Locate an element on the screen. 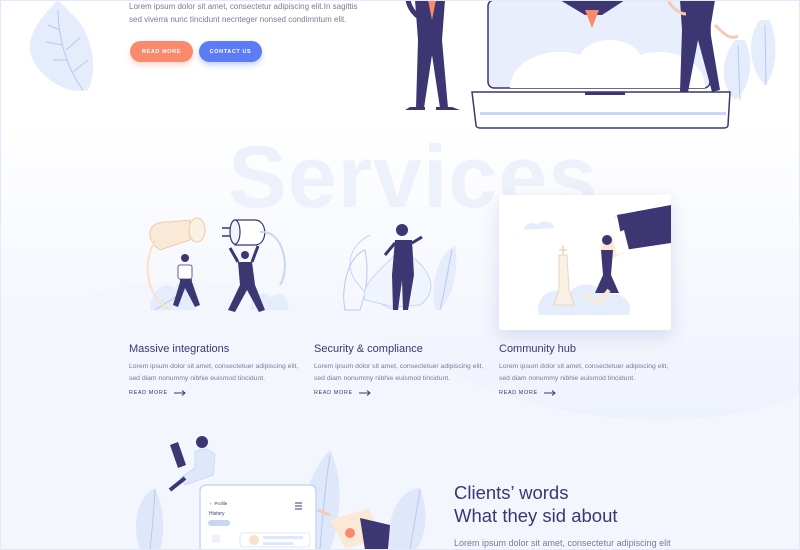 The image size is (800, 550). clients-title-line2: What they sid about is located at coordinates (536, 515).